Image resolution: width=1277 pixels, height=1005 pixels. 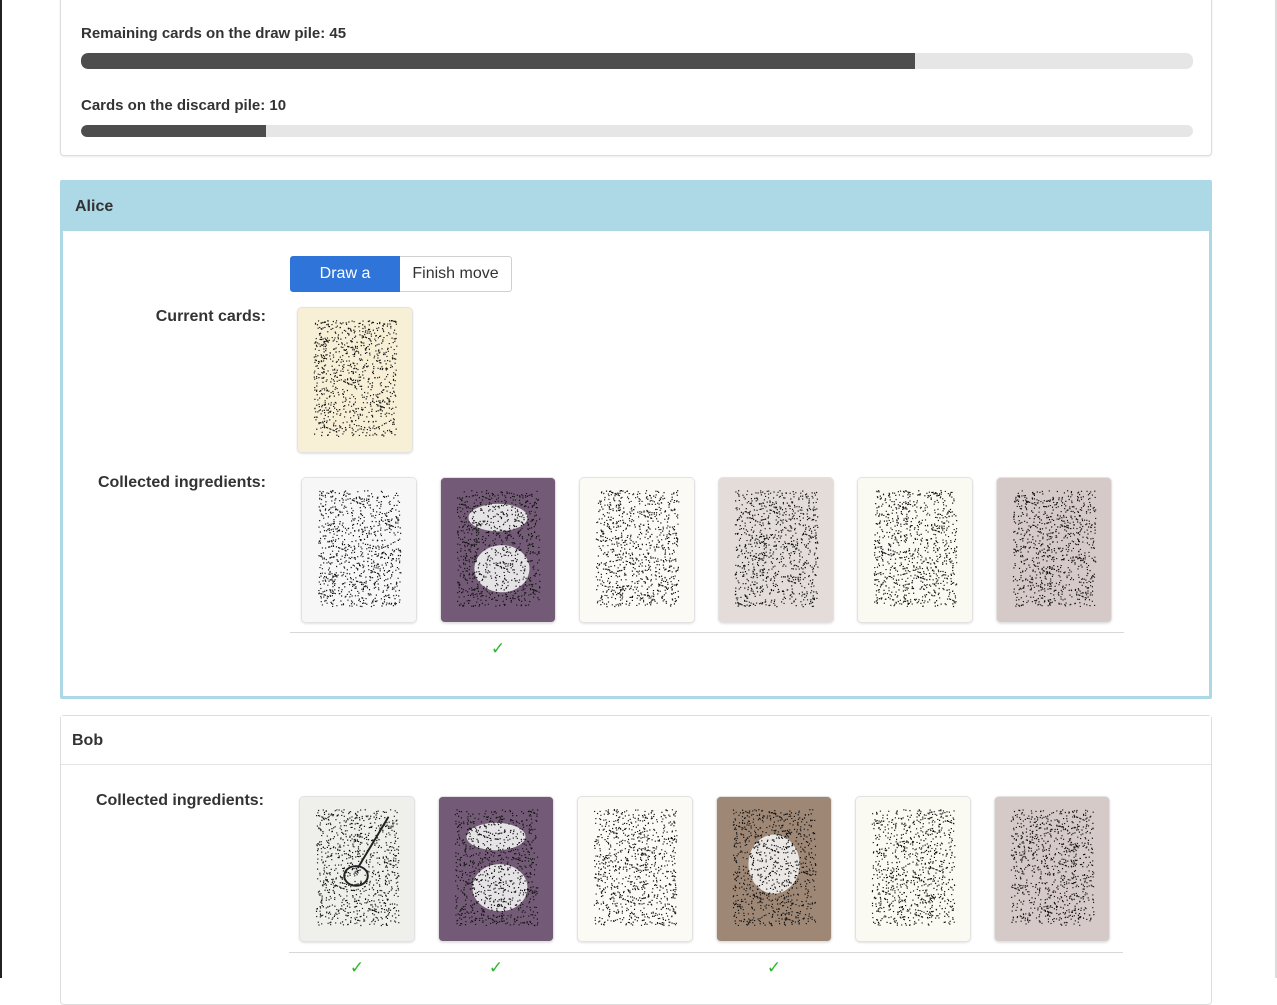 I want to click on discard-pile-progress-fill, so click(x=173, y=131).